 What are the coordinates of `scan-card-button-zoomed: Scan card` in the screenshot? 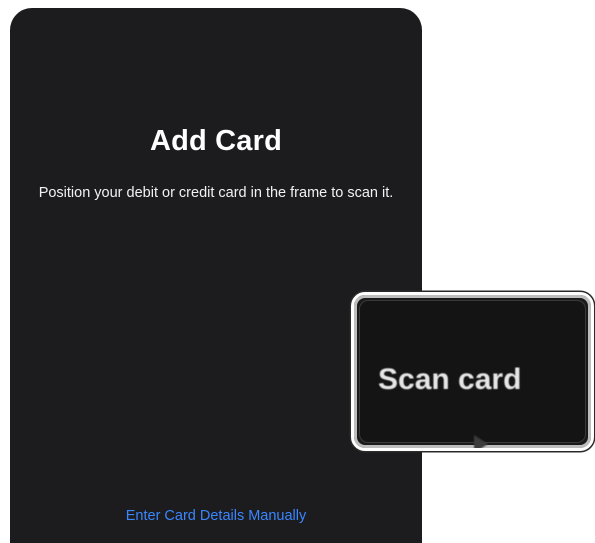 It's located at (472, 374).